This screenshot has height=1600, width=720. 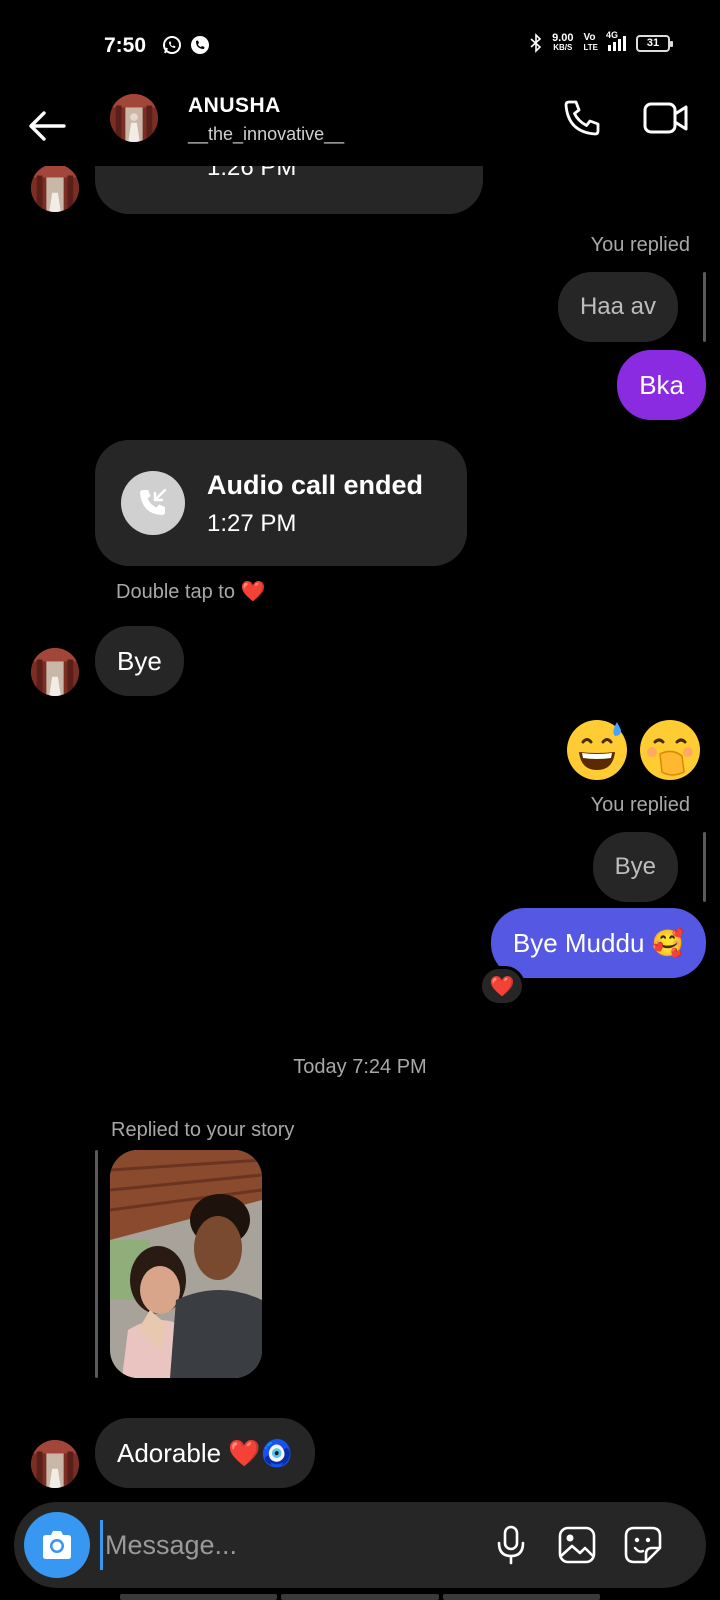 What do you see at coordinates (315, 485) in the screenshot?
I see `call-title: Audio call ended` at bounding box center [315, 485].